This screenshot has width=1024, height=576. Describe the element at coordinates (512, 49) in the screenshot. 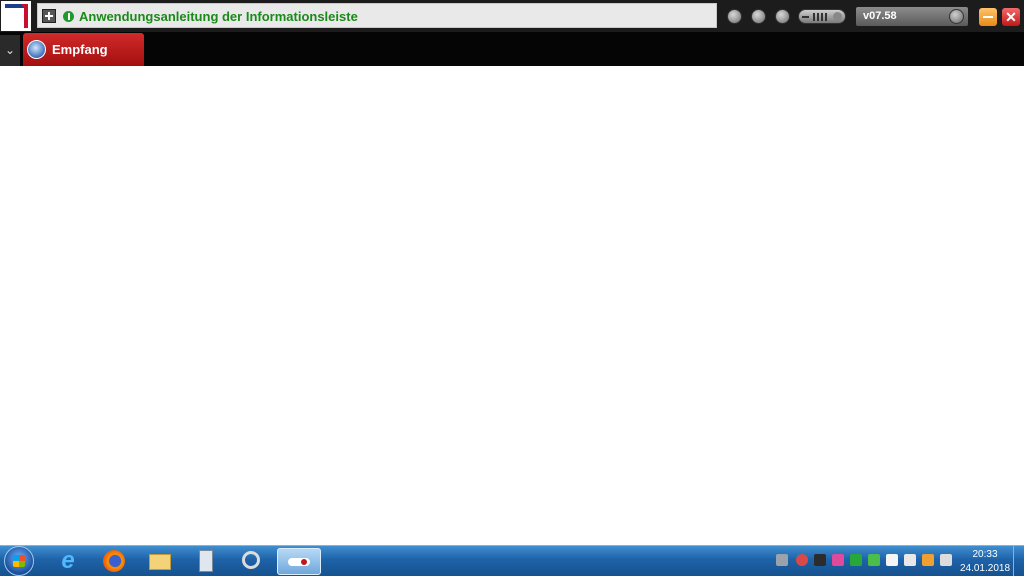

I see `tab-strip: ⌄ Empfang` at that location.